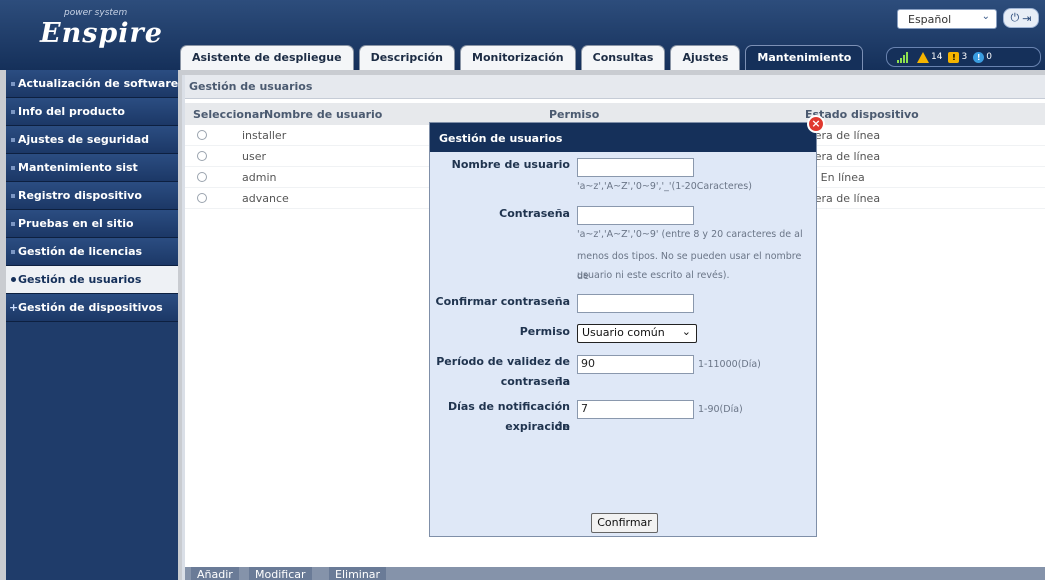 Image resolution: width=1045 pixels, height=580 pixels. Describe the element at coordinates (979, 57) in the screenshot. I see `info-icon: !` at that location.